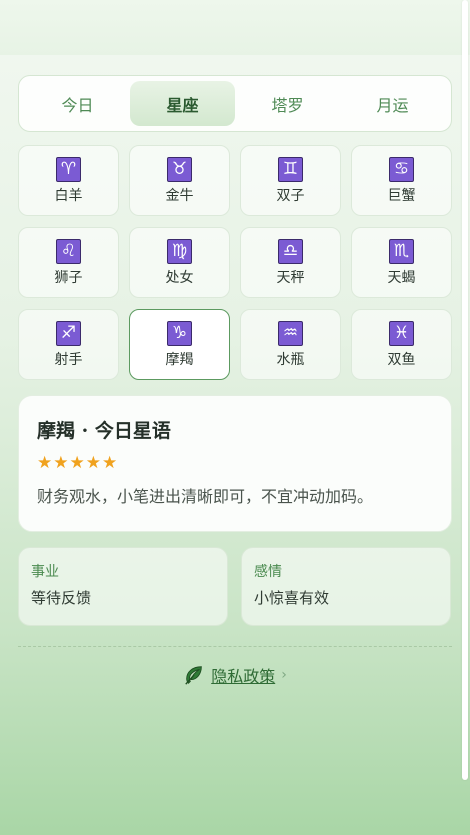 The height and width of the screenshot is (835, 470). What do you see at coordinates (123, 586) in the screenshot?
I see `career-card: 事业 等待反馈` at bounding box center [123, 586].